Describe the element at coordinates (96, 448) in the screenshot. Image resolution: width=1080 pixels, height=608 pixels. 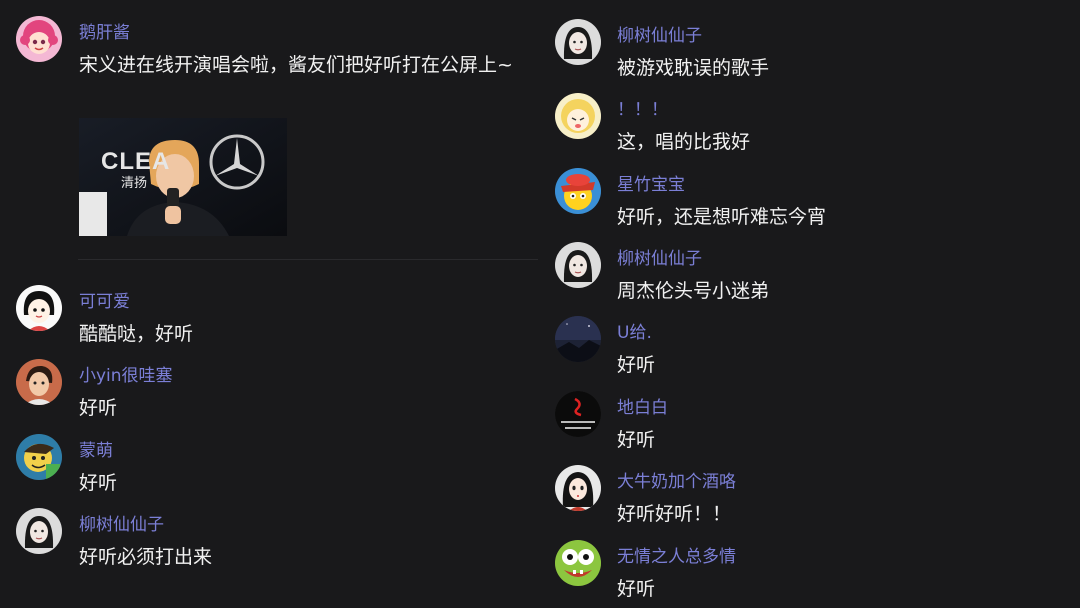
I see `comment-username: 蒙萌` at that location.